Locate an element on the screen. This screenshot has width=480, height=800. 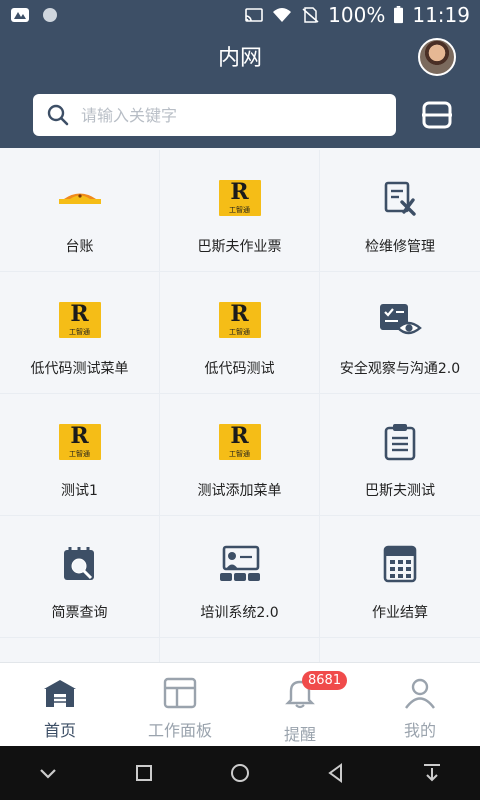
grid-item-safety-observation: 安全观察与沟通2.0 is located at coordinates (400, 333).